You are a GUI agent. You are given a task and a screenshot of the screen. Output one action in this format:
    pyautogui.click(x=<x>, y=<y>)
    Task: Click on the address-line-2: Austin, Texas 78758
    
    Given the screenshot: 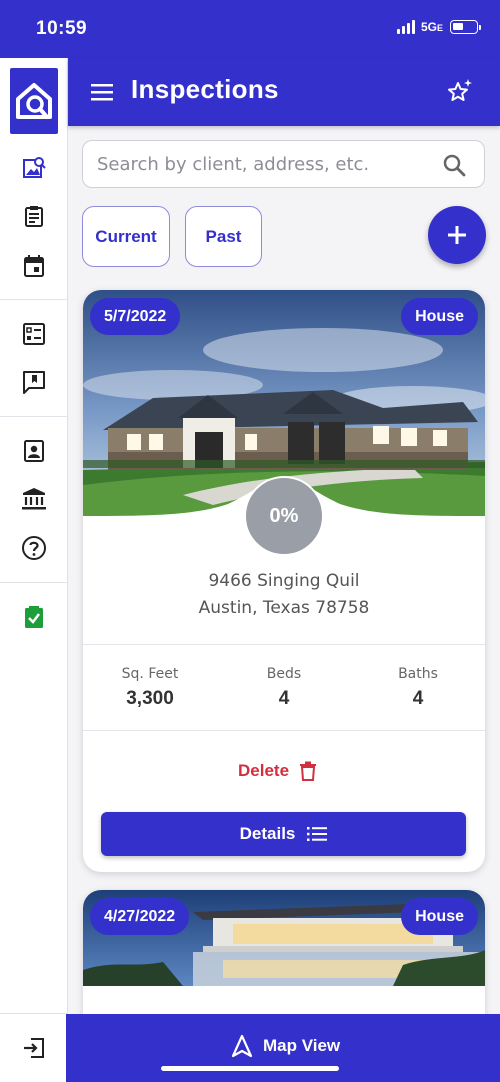 What is the action you would take?
    pyautogui.click(x=284, y=608)
    